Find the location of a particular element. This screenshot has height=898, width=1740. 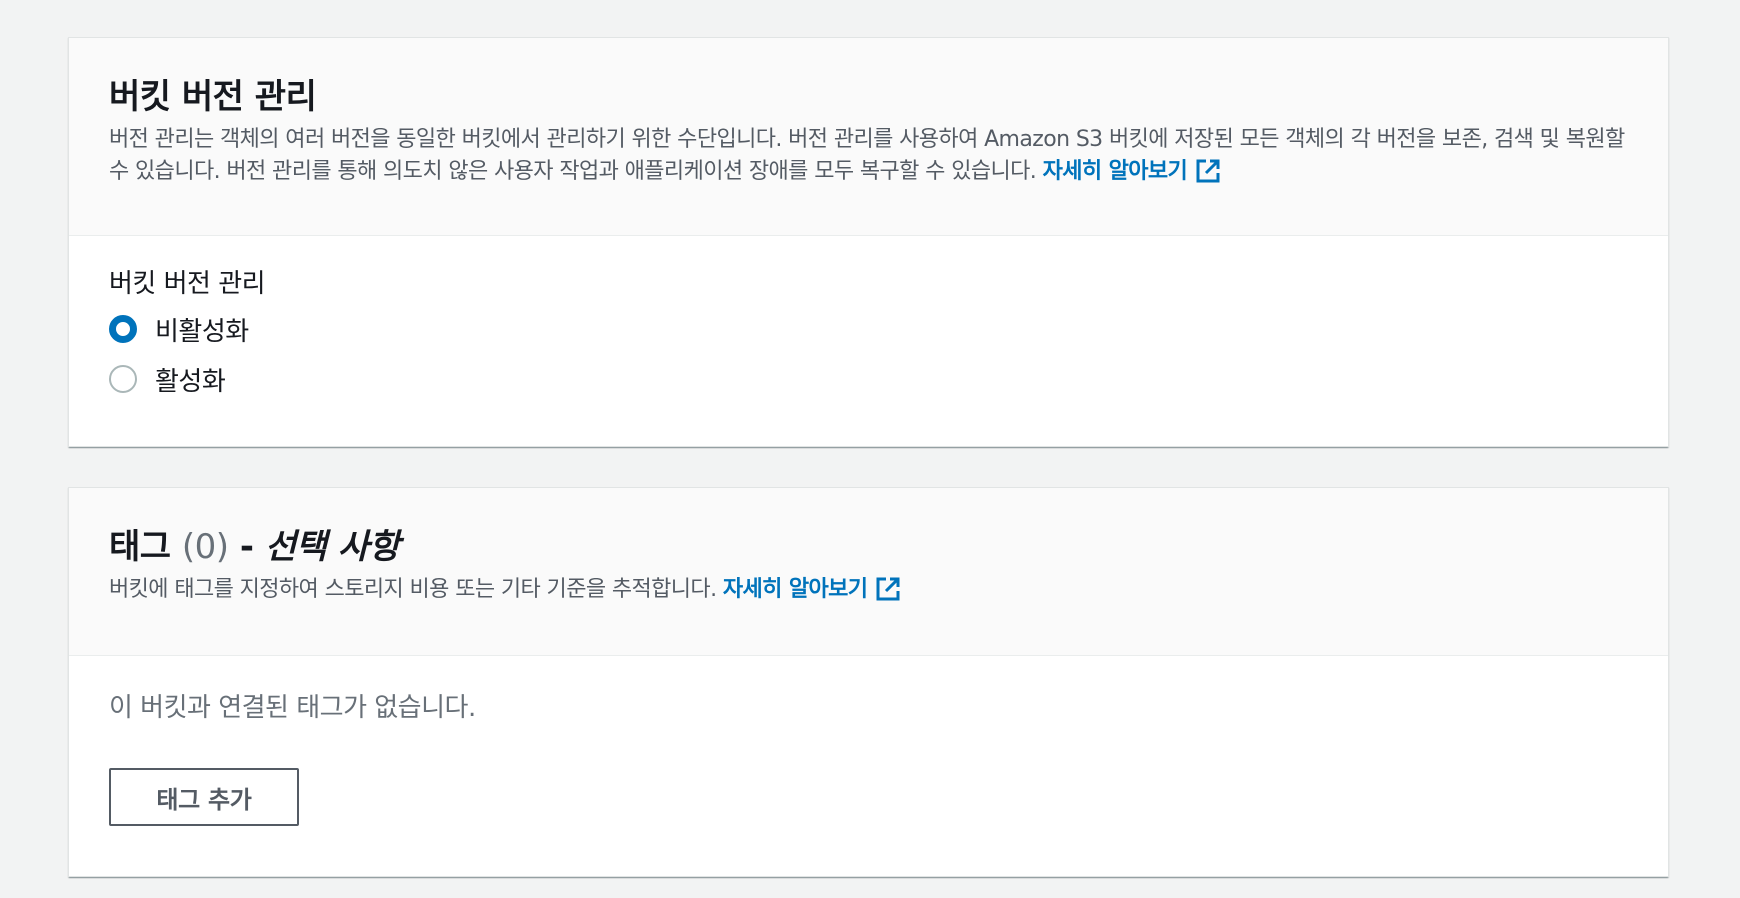

versioning-field-label: 버킷 버전 관리 is located at coordinates (187, 284).